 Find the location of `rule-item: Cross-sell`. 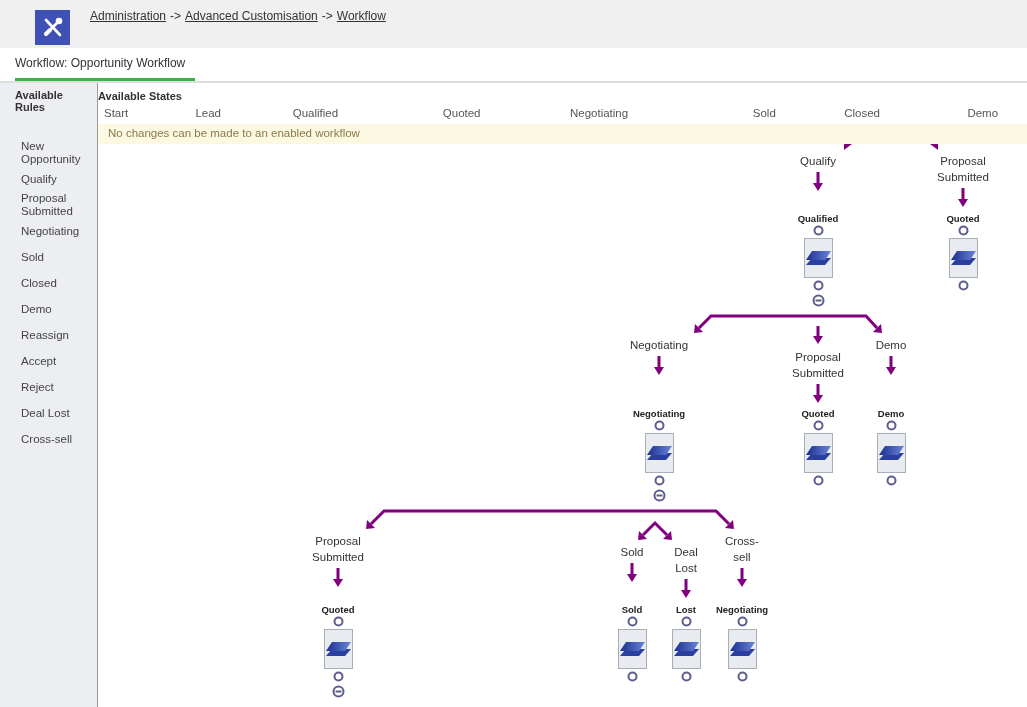

rule-item: Cross-sell is located at coordinates (57, 439).